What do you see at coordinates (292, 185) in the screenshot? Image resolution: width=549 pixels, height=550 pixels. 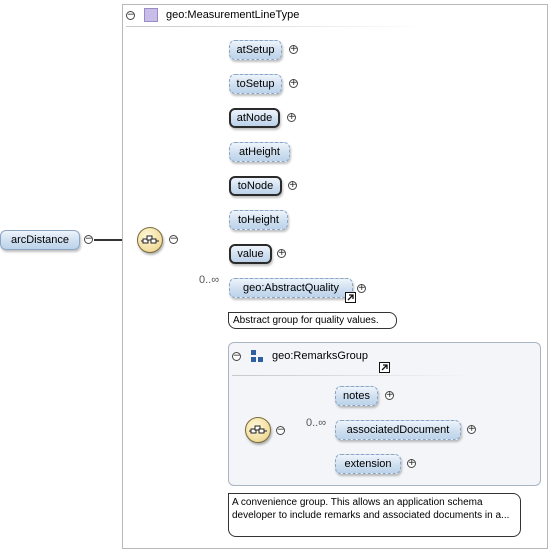 I see `expand-tonode-icon: +` at bounding box center [292, 185].